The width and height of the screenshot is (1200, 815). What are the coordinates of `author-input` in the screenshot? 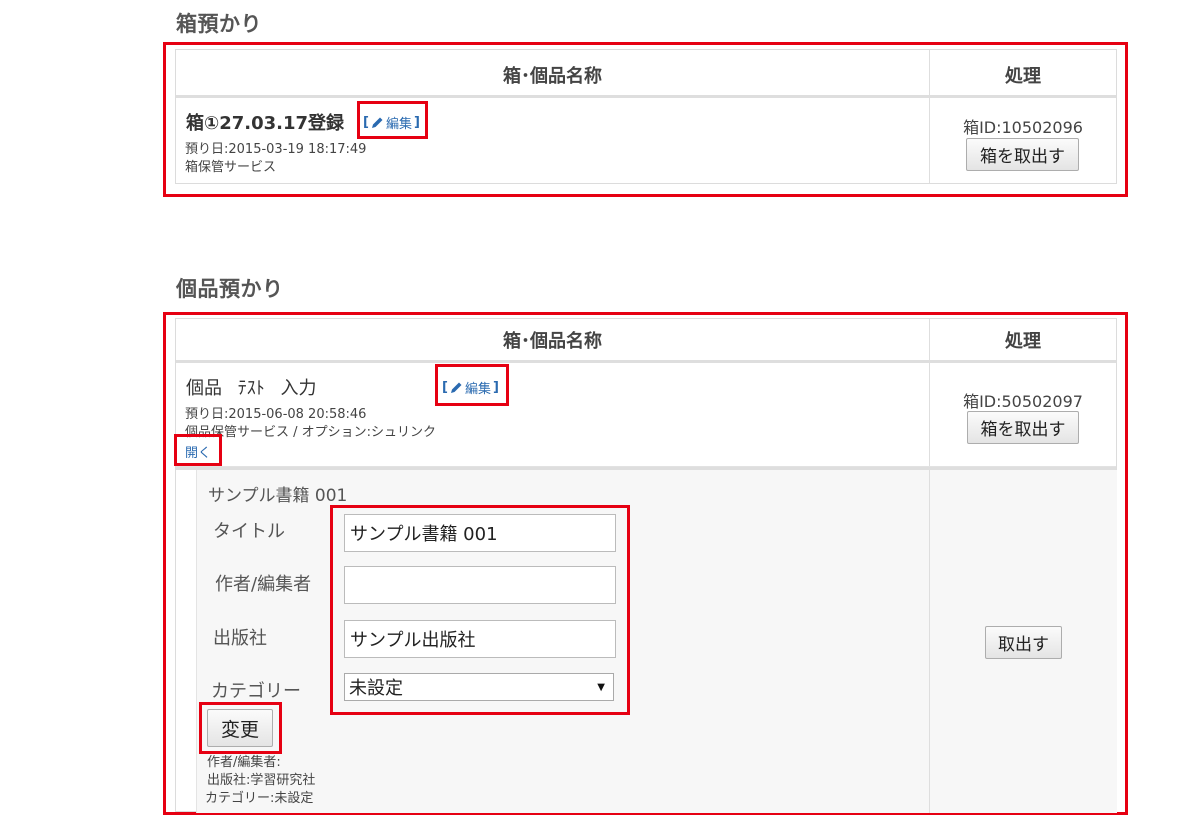 It's located at (480, 585).